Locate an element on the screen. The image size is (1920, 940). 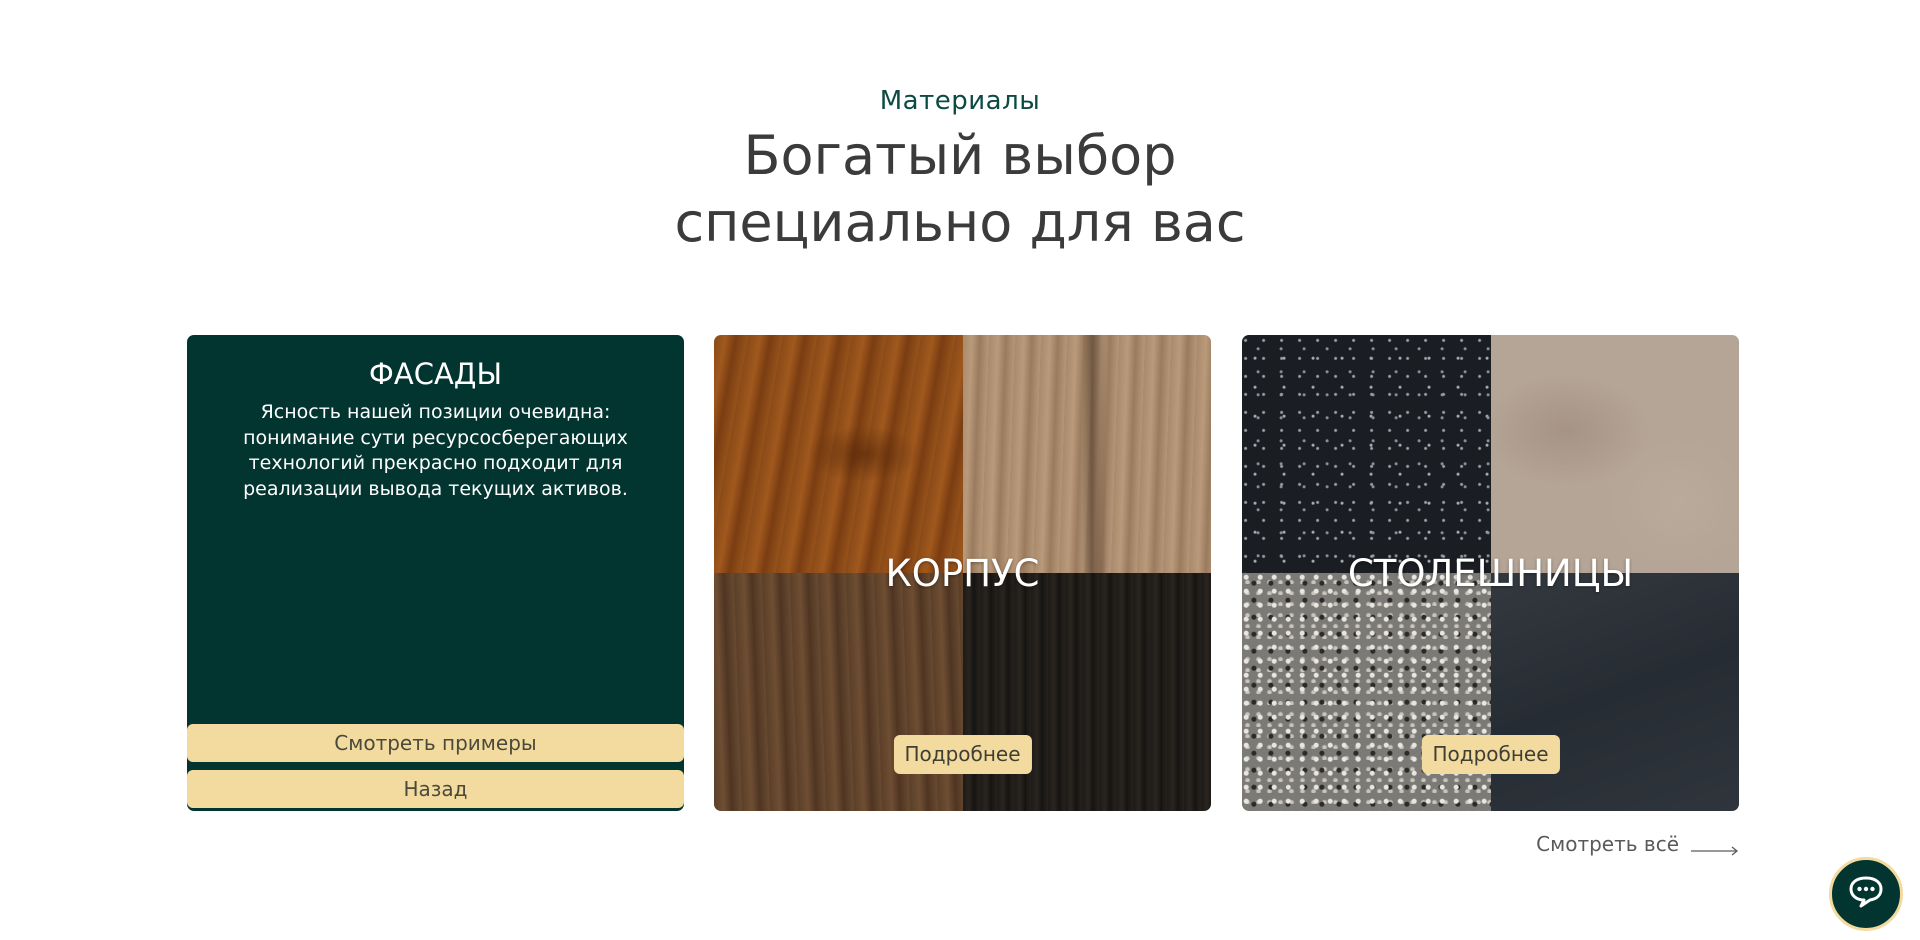
chat-button is located at coordinates (1866, 894).